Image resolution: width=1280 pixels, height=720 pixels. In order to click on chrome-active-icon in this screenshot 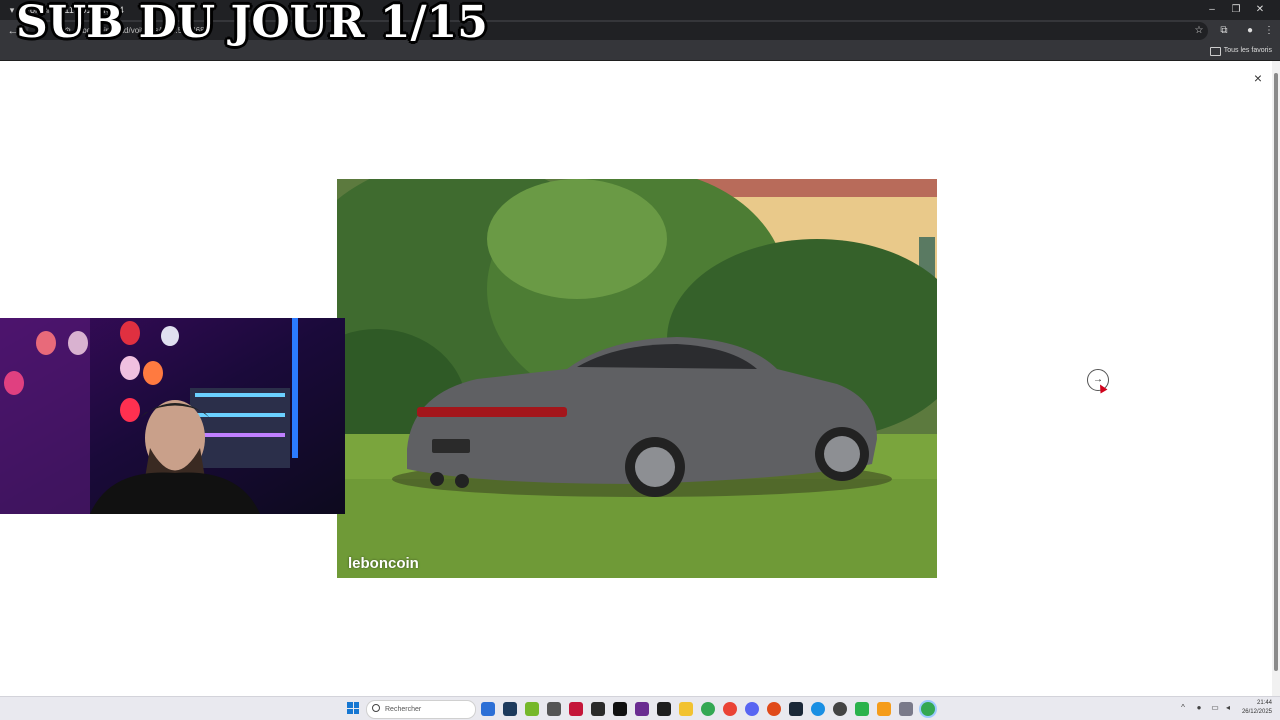, I will do `click(928, 709)`.